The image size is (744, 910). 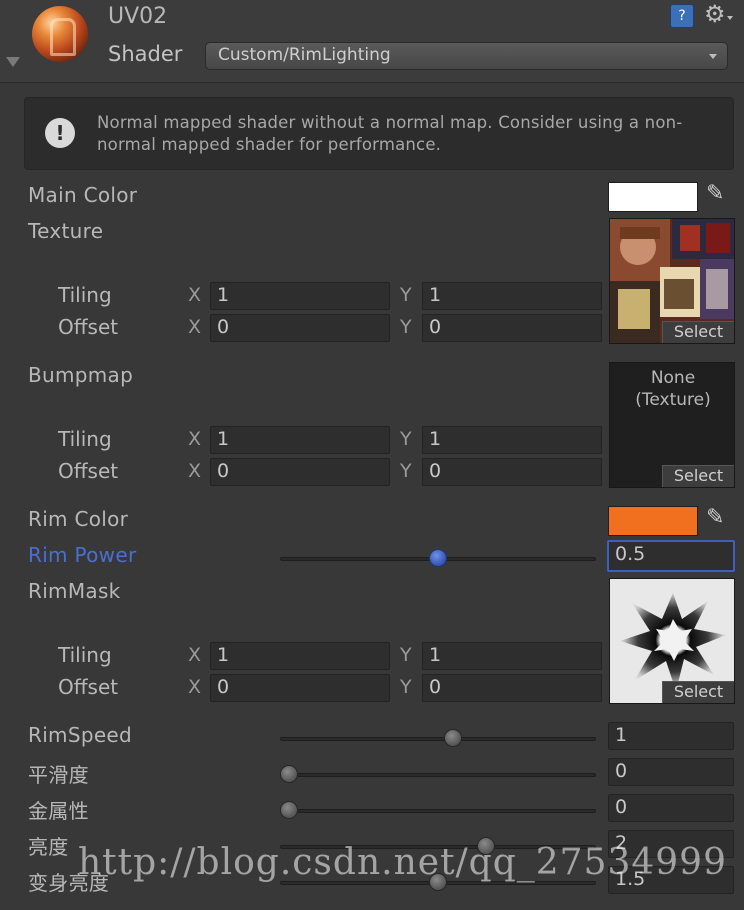 I want to click on transform-brightness-label: 变身亮度, so click(x=69, y=883).